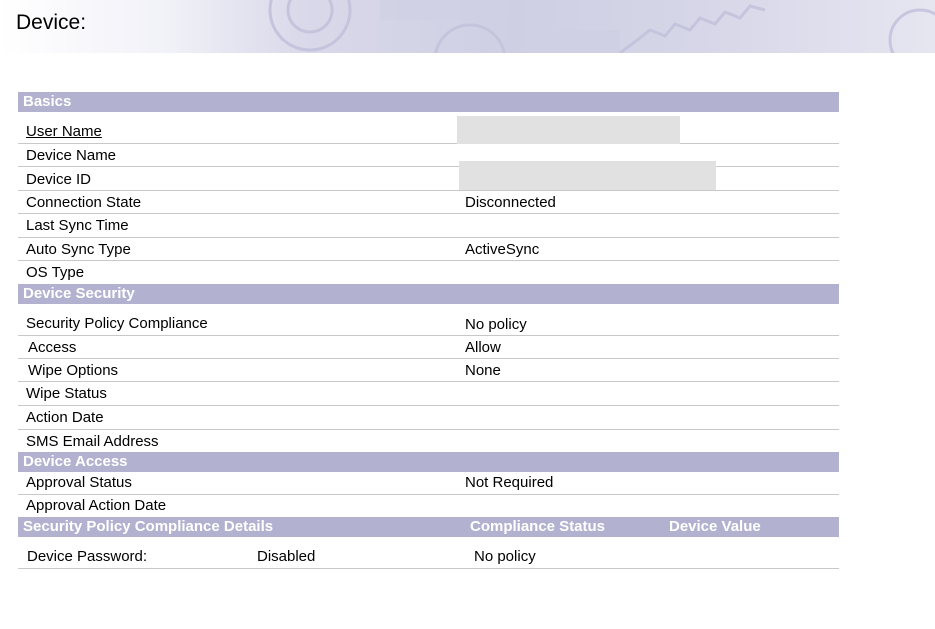 Image resolution: width=935 pixels, height=629 pixels. I want to click on wipe-options-value: None, so click(483, 370).